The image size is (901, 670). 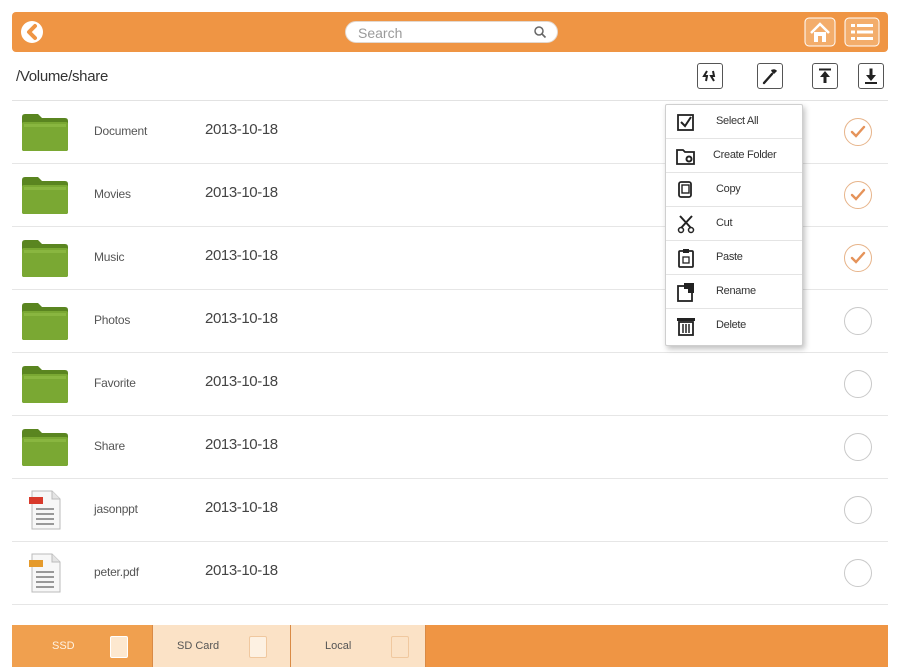 I want to click on file-name: peter.pdf, so click(x=116, y=572).